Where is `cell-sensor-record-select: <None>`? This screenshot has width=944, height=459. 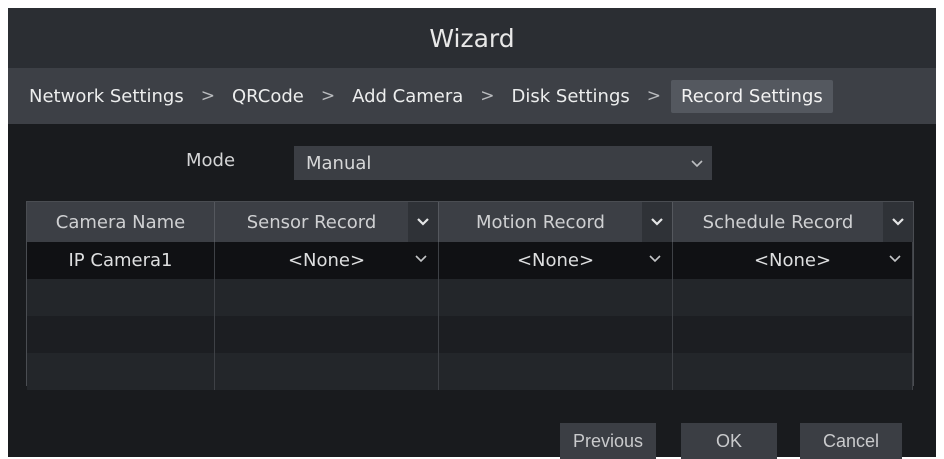
cell-sensor-record-select: <None> is located at coordinates (327, 260).